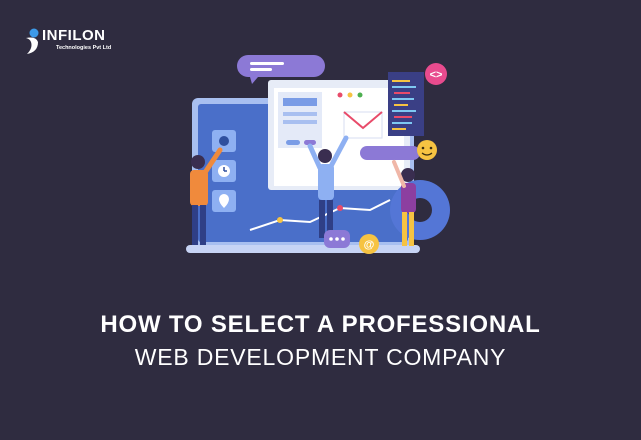 Image resolution: width=641 pixels, height=440 pixels. Describe the element at coordinates (337, 239) in the screenshot. I see `message-bubble-icon` at that location.